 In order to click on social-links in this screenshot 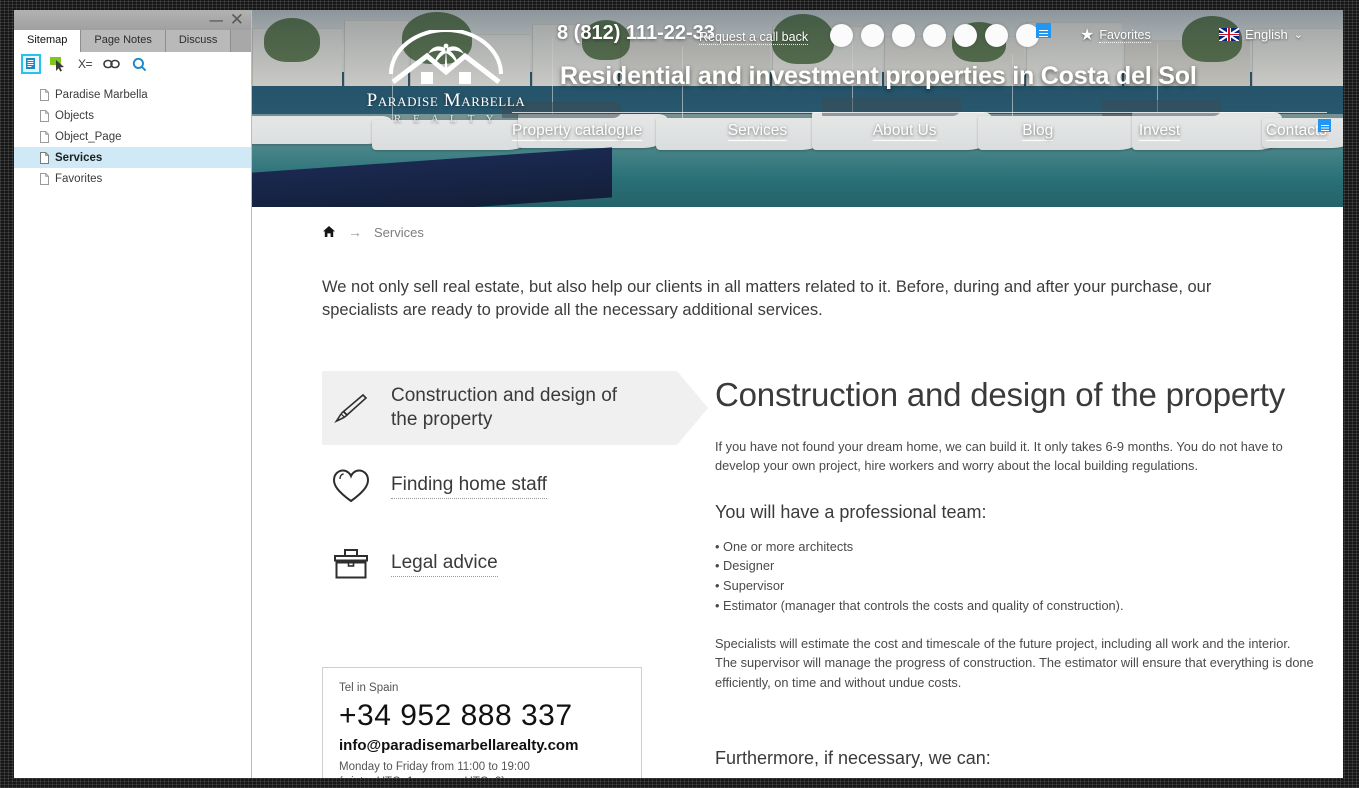, I will do `click(934, 35)`.